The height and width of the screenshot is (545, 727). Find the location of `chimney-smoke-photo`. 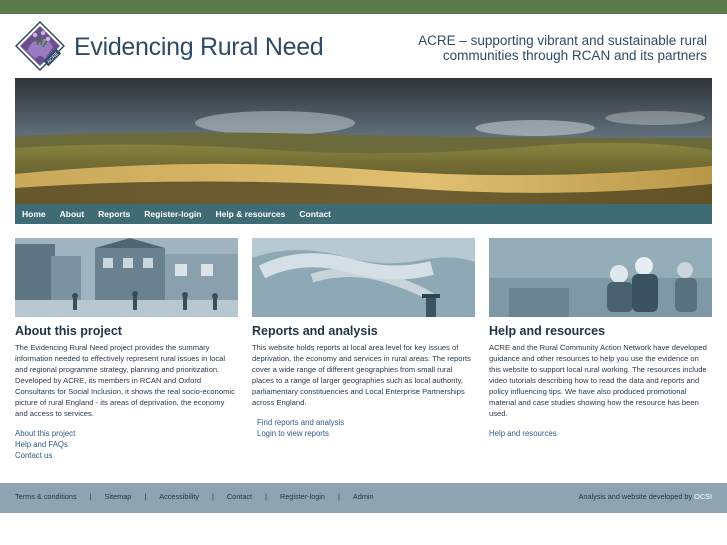

chimney-smoke-photo is located at coordinates (363, 277).